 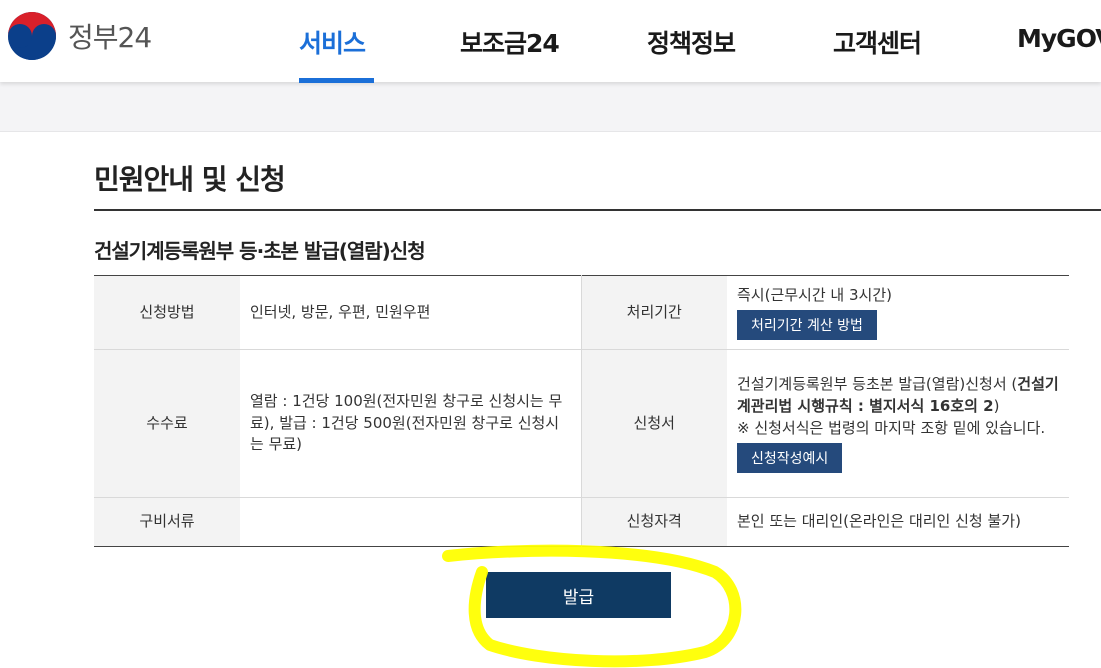 I want to click on form-value-close: ), so click(x=996, y=406).